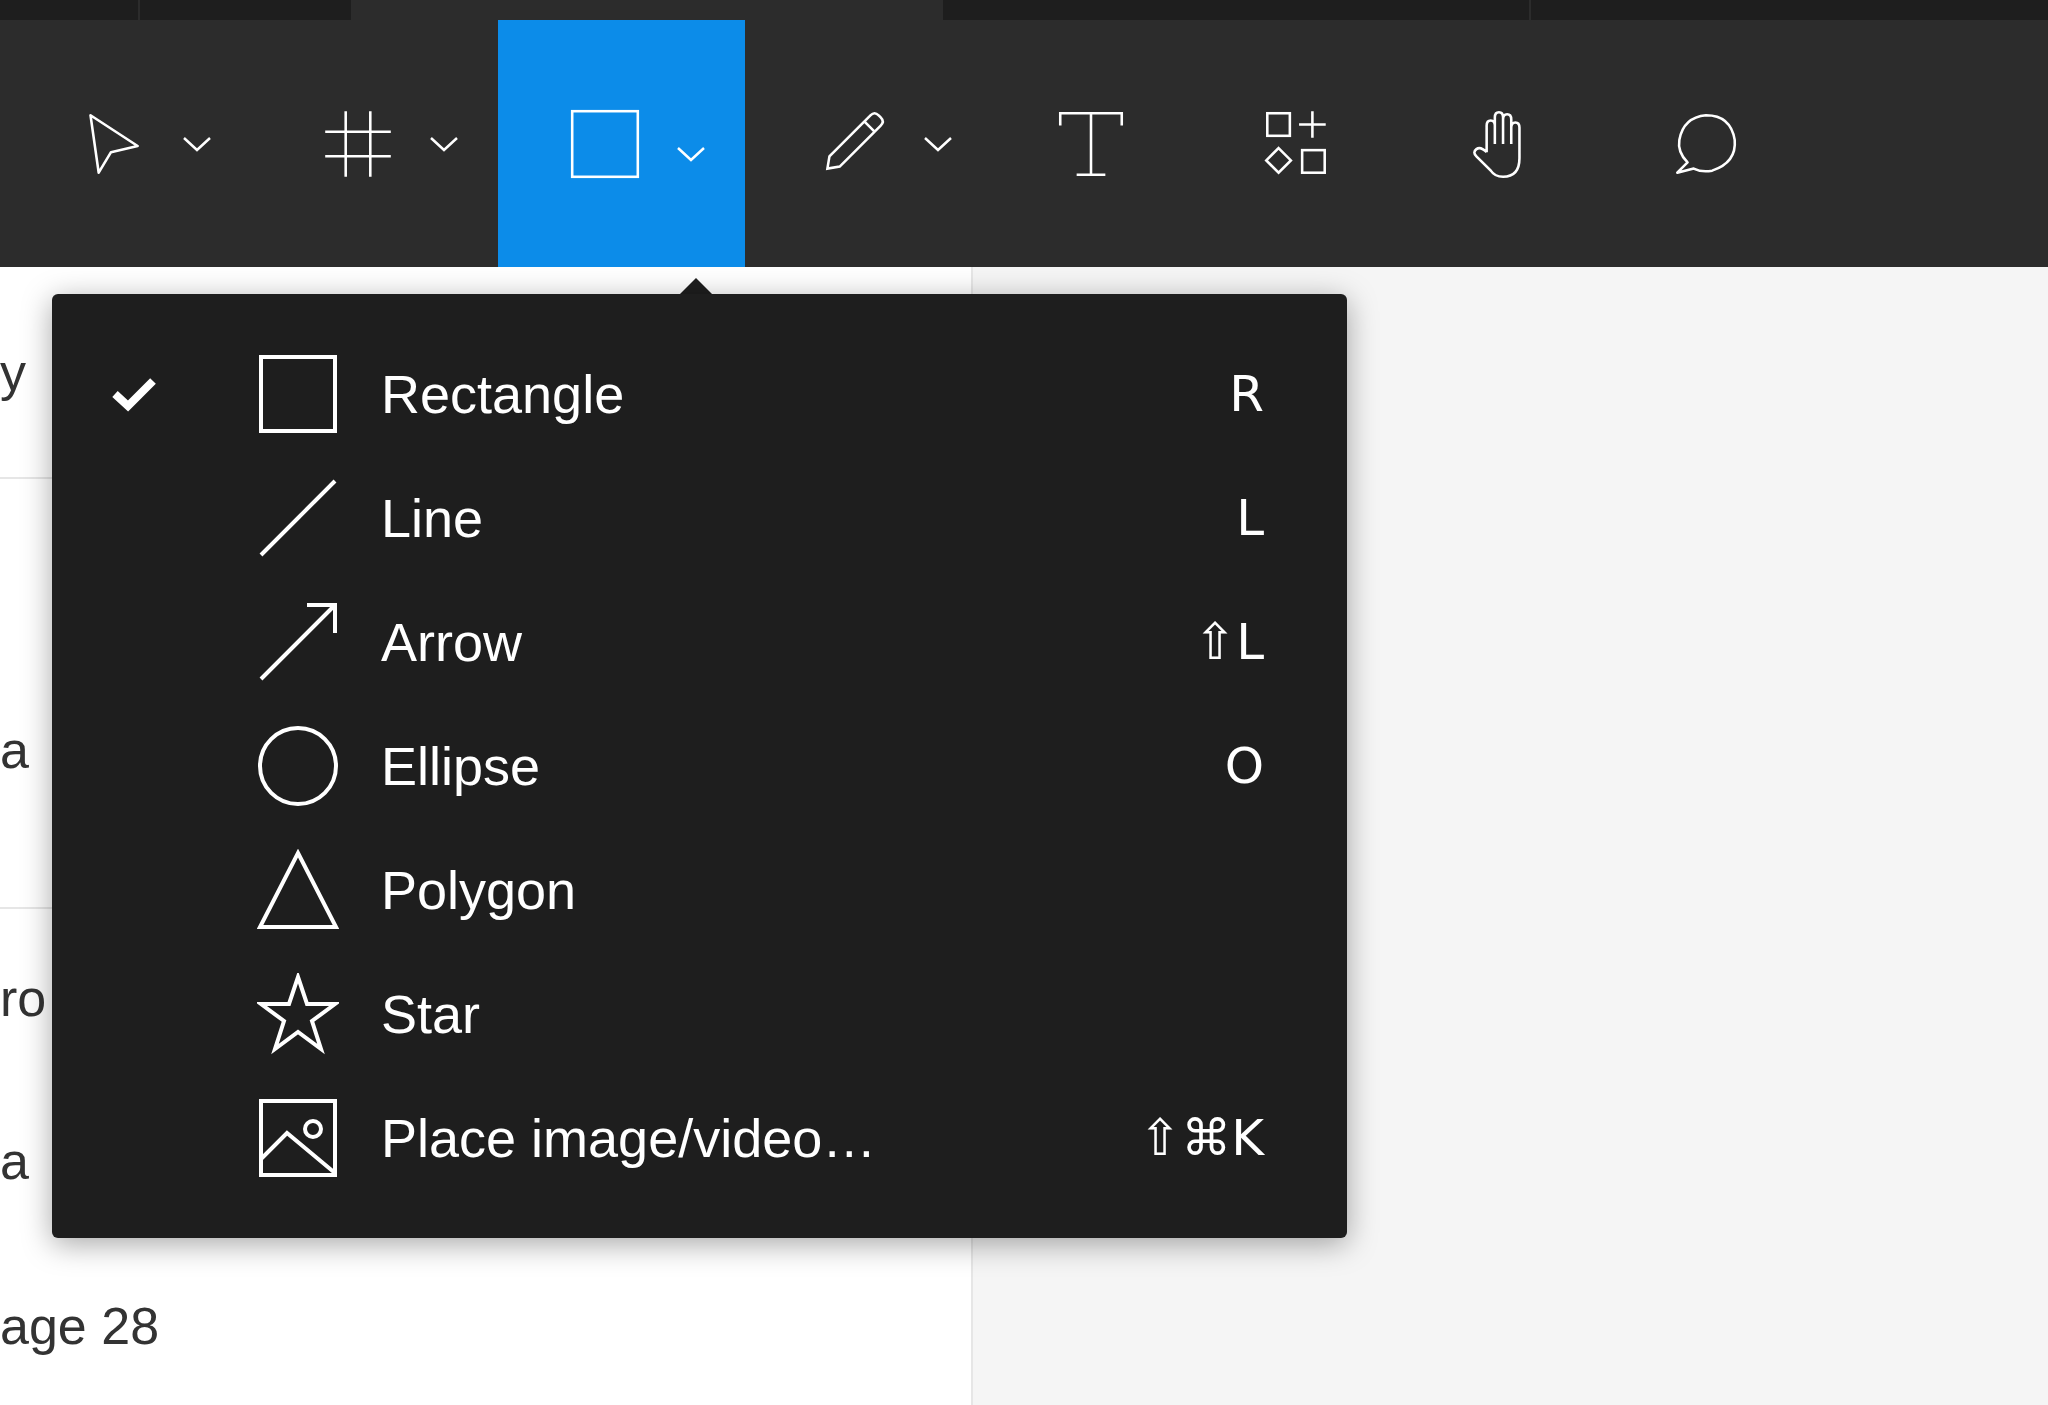 Image resolution: width=2048 pixels, height=1405 pixels. I want to click on layer-name: y, so click(13, 372).